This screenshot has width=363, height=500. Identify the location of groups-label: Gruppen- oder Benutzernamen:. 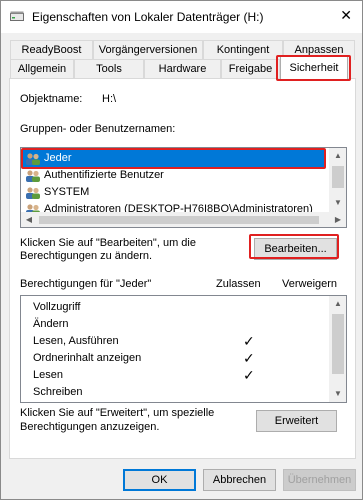
(98, 129).